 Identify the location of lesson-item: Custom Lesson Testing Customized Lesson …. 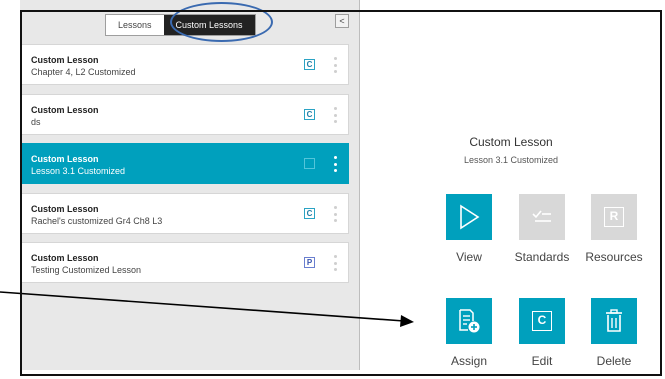
(184, 262).